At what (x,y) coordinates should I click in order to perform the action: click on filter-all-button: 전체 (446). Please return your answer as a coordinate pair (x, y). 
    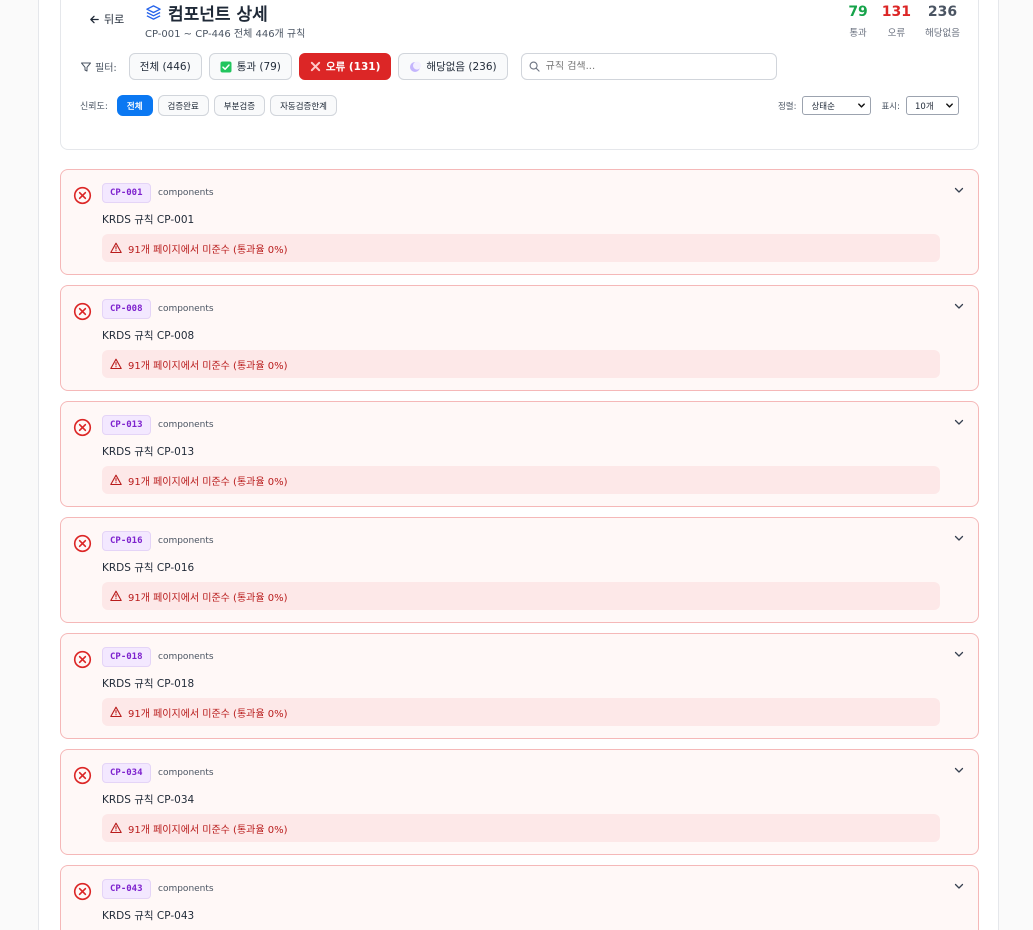
    Looking at the image, I should click on (165, 66).